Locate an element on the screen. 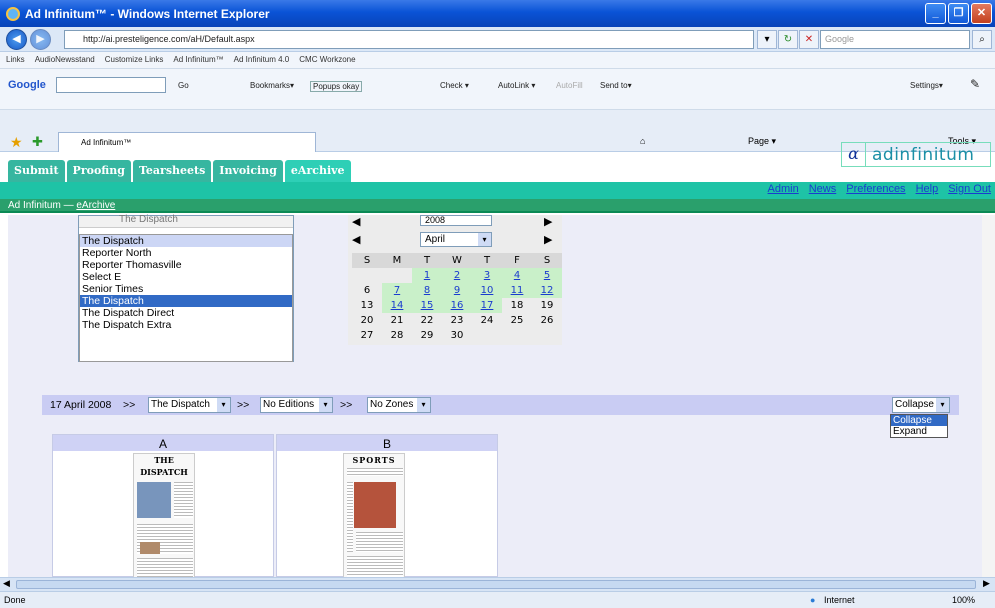  edition-select: No Editions ▾ is located at coordinates (296, 405).